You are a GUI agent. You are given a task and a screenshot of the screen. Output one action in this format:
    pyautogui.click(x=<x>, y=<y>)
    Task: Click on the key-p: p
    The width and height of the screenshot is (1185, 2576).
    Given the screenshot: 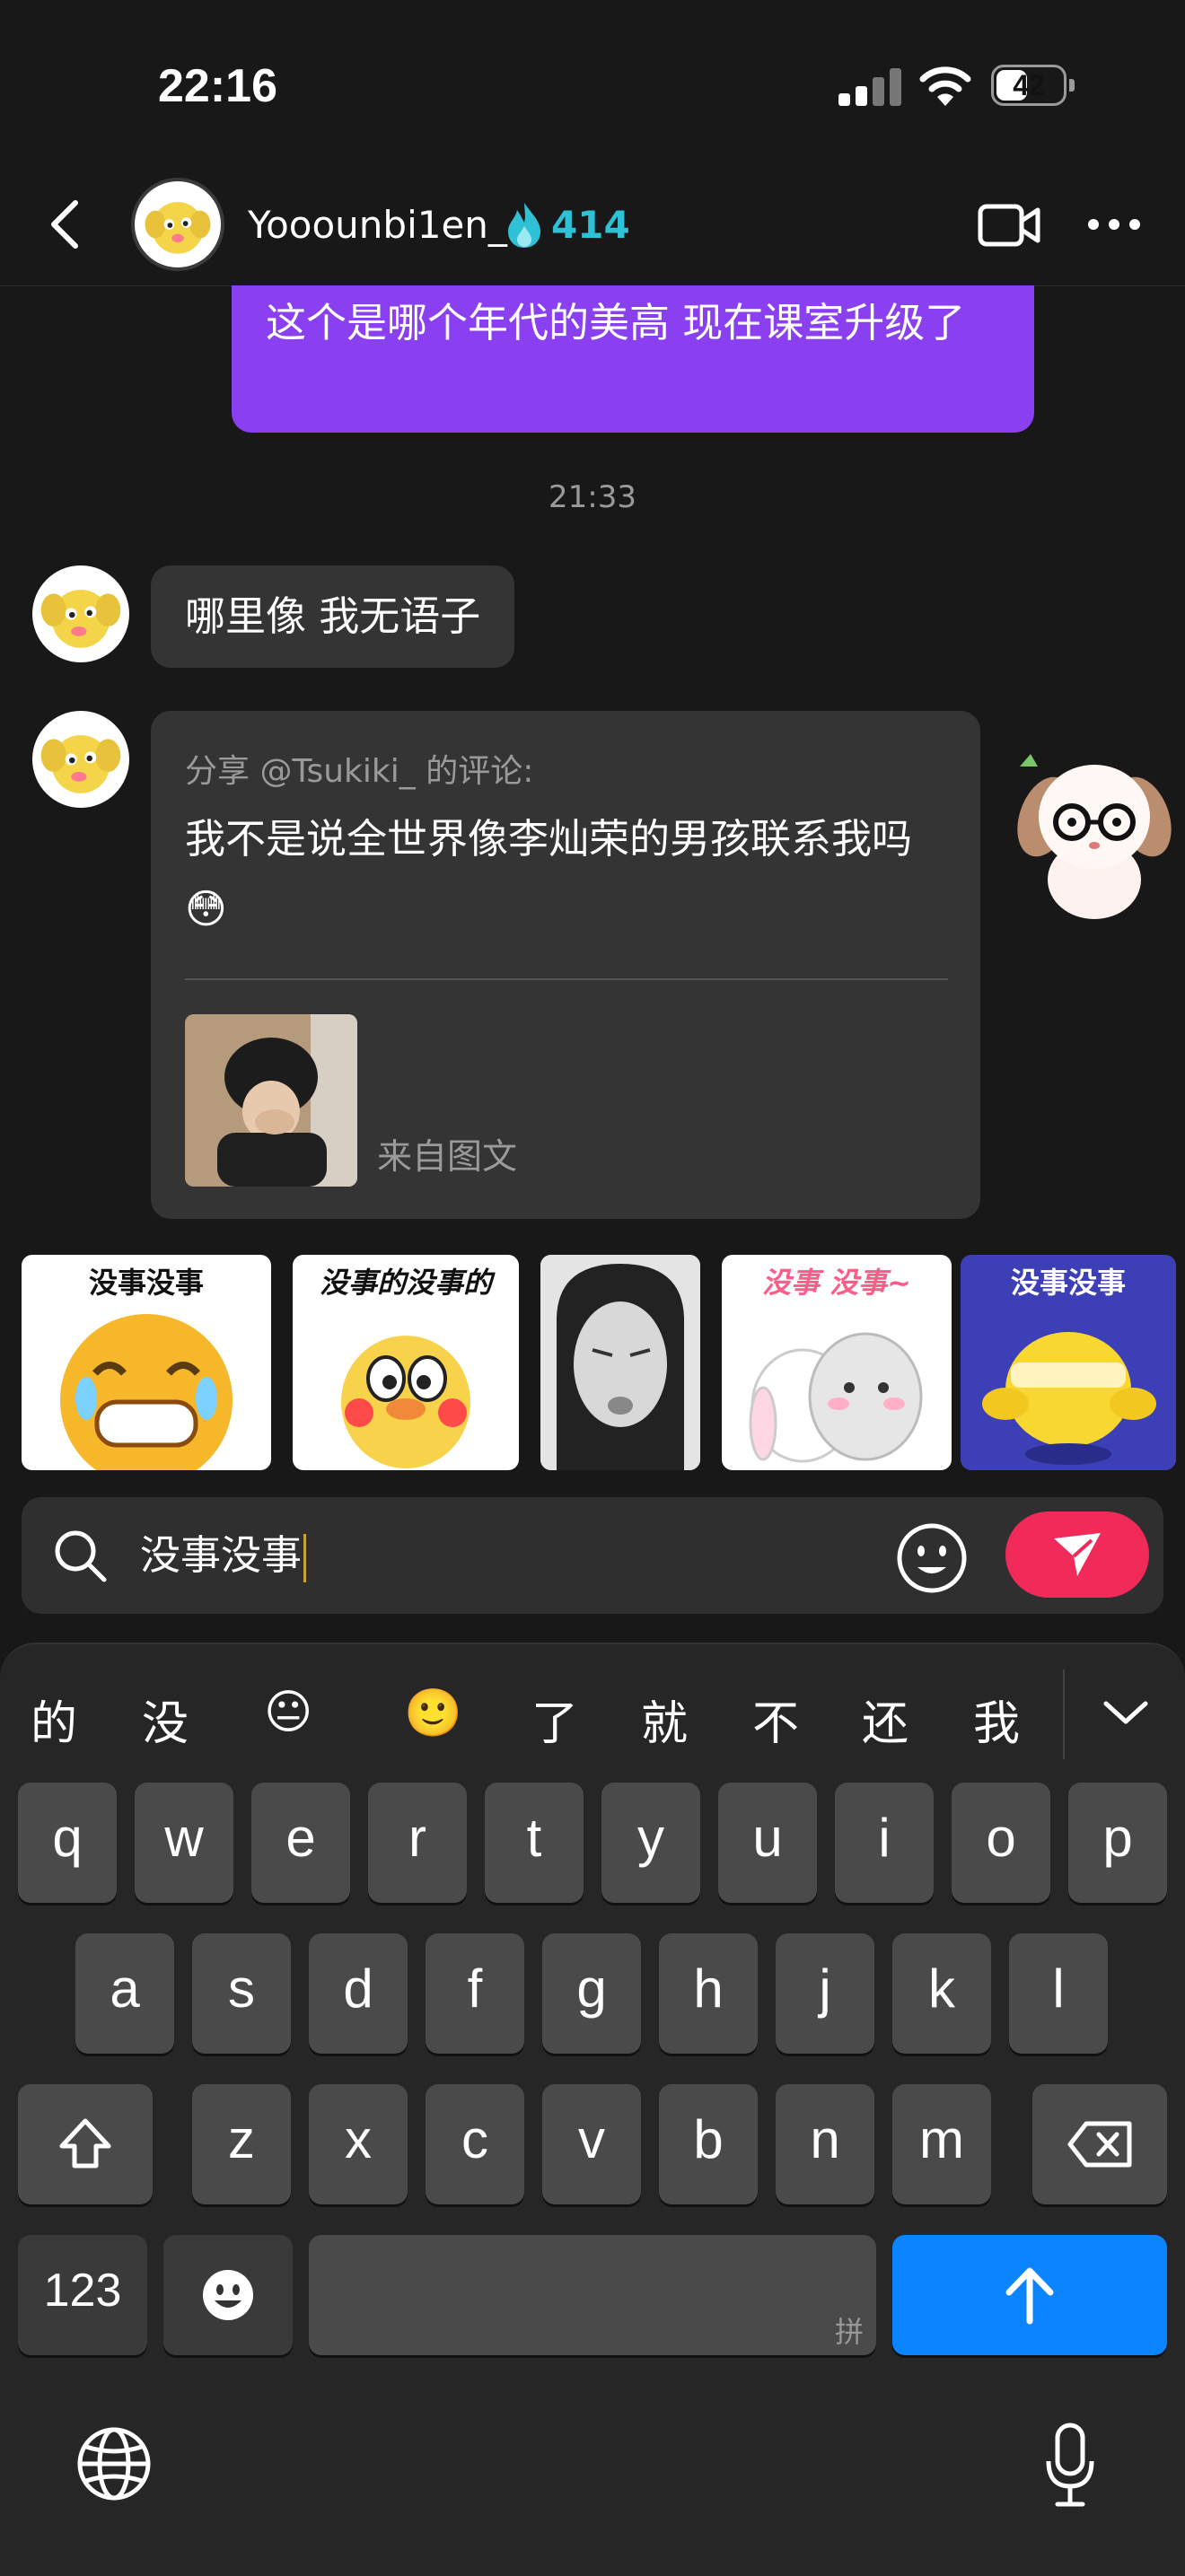 What is the action you would take?
    pyautogui.click(x=1117, y=1843)
    